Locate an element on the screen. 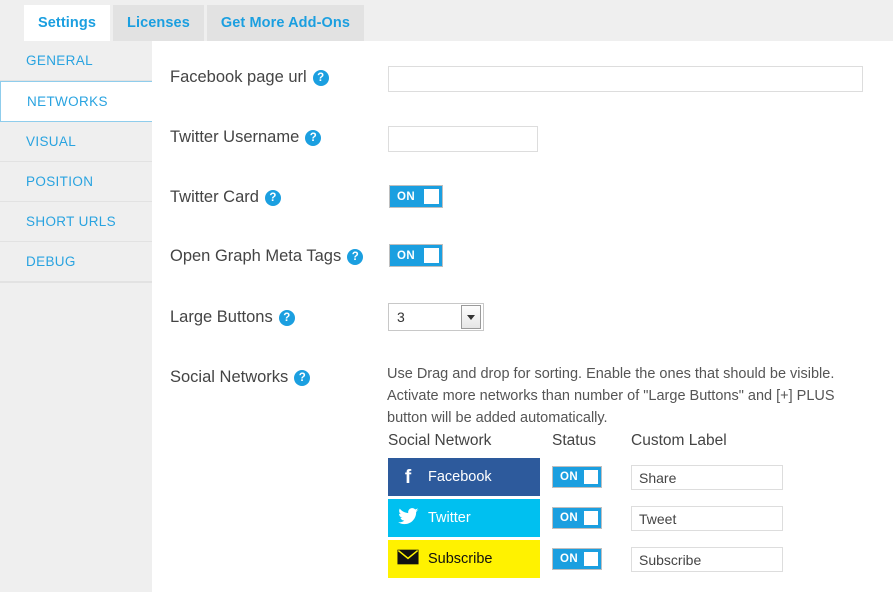  column-header-network: Social Network is located at coordinates (440, 440).